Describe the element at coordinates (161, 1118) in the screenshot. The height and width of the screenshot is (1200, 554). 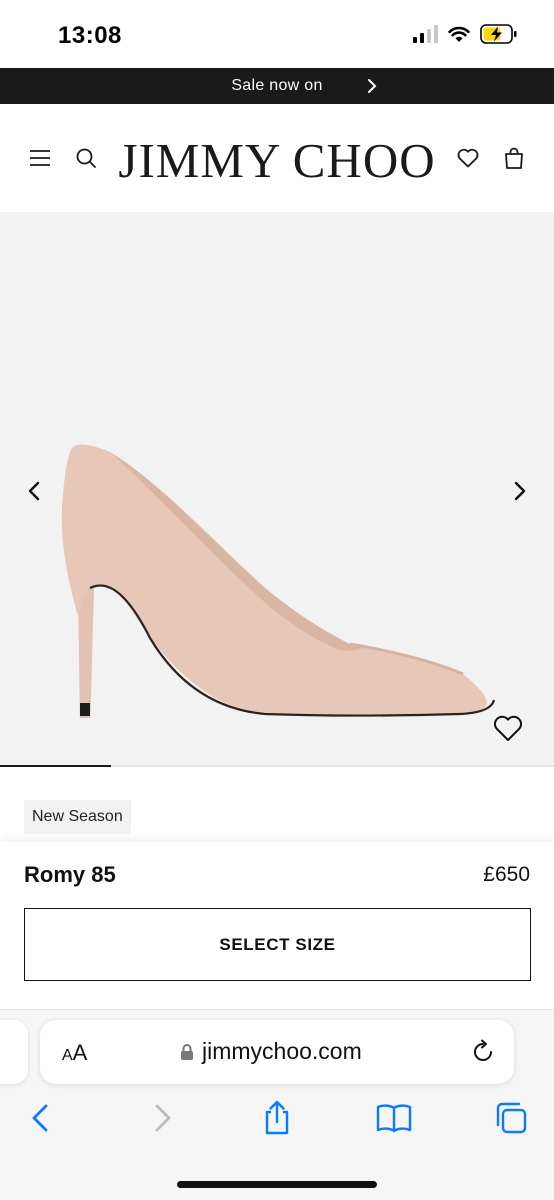
I see `forward-arrow-icon` at that location.